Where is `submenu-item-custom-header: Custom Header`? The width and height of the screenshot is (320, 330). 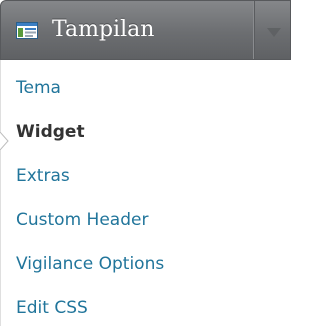
submenu-item-custom-header: Custom Header is located at coordinates (146, 220).